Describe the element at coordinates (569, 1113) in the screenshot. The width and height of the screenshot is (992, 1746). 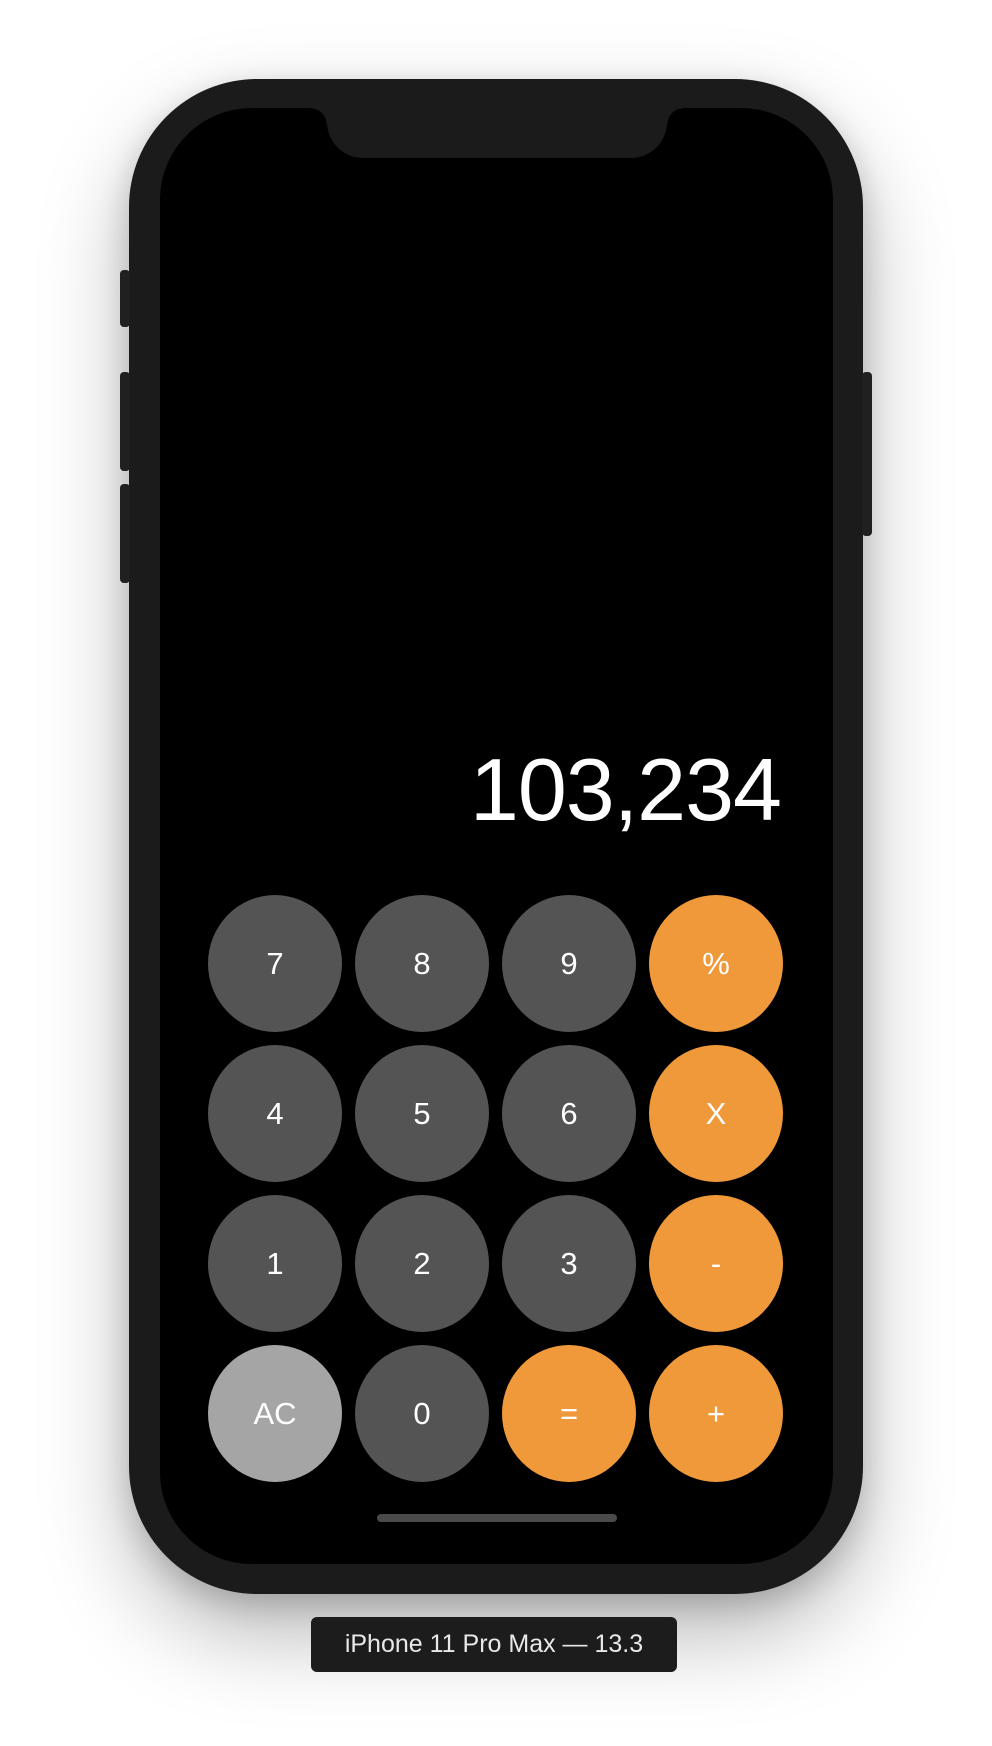
I see `key-6: 6` at that location.